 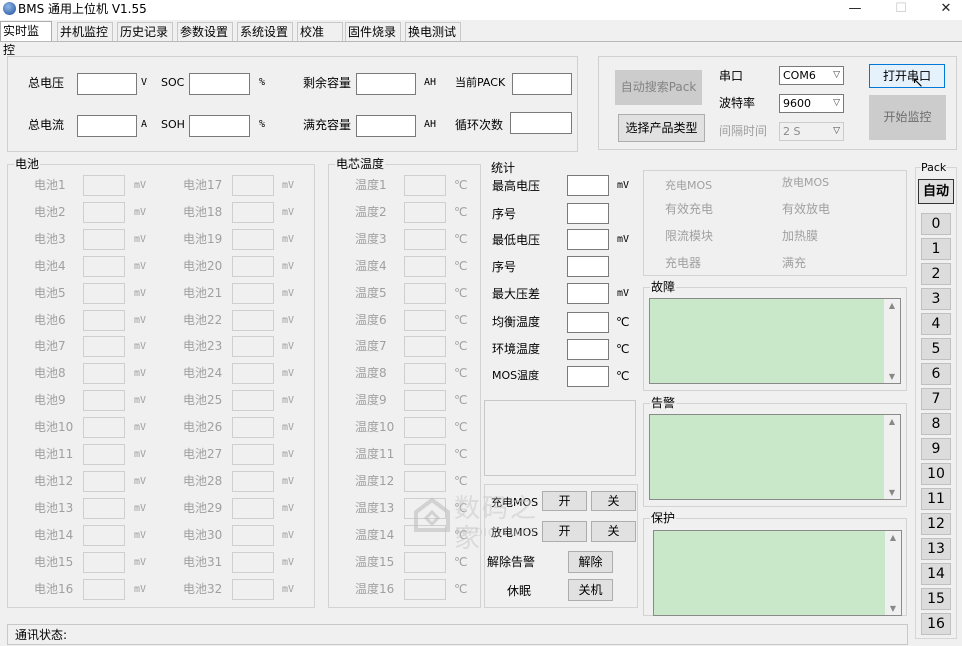 I want to click on port-select: COM6 ▽, so click(x=811, y=75).